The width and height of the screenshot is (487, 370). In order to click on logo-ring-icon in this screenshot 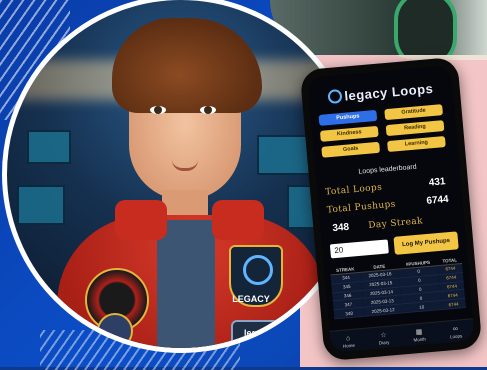, I will do `click(258, 270)`.